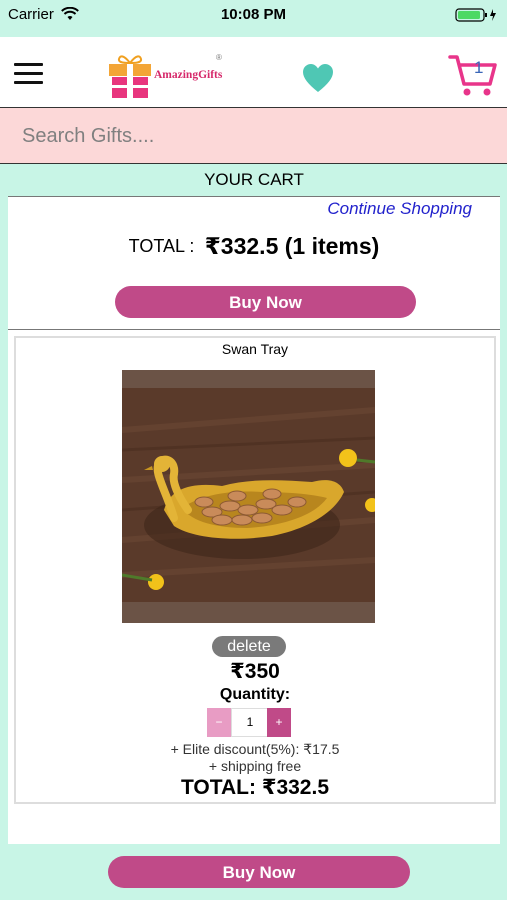 The width and height of the screenshot is (507, 900). What do you see at coordinates (279, 722) in the screenshot?
I see `increase-quantity-button: +` at bounding box center [279, 722].